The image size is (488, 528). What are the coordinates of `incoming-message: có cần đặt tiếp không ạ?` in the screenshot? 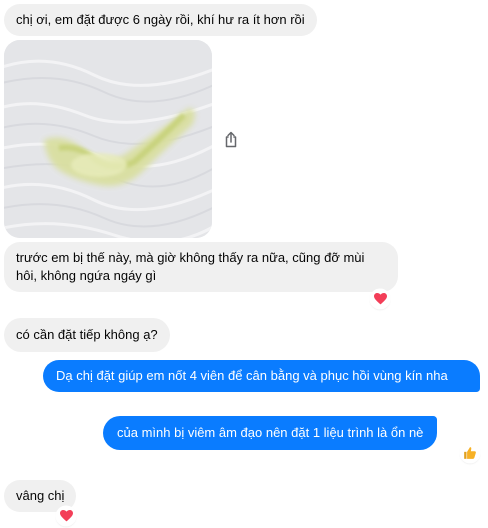 It's located at (87, 335).